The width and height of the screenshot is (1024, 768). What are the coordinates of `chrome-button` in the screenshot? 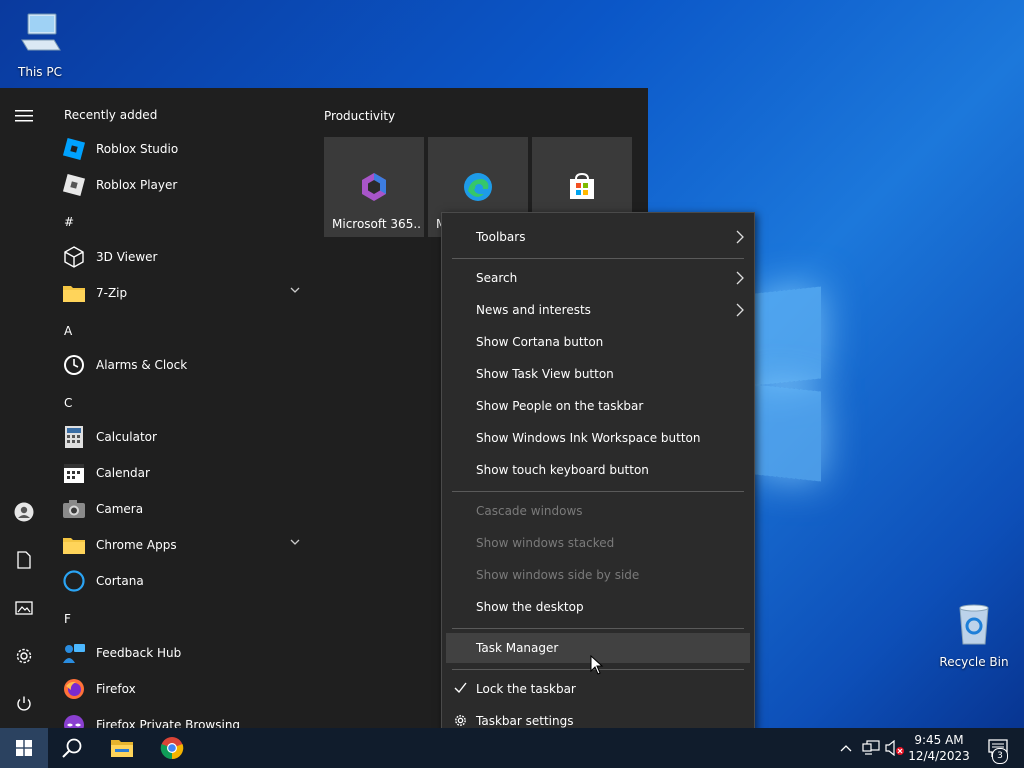 It's located at (172, 748).